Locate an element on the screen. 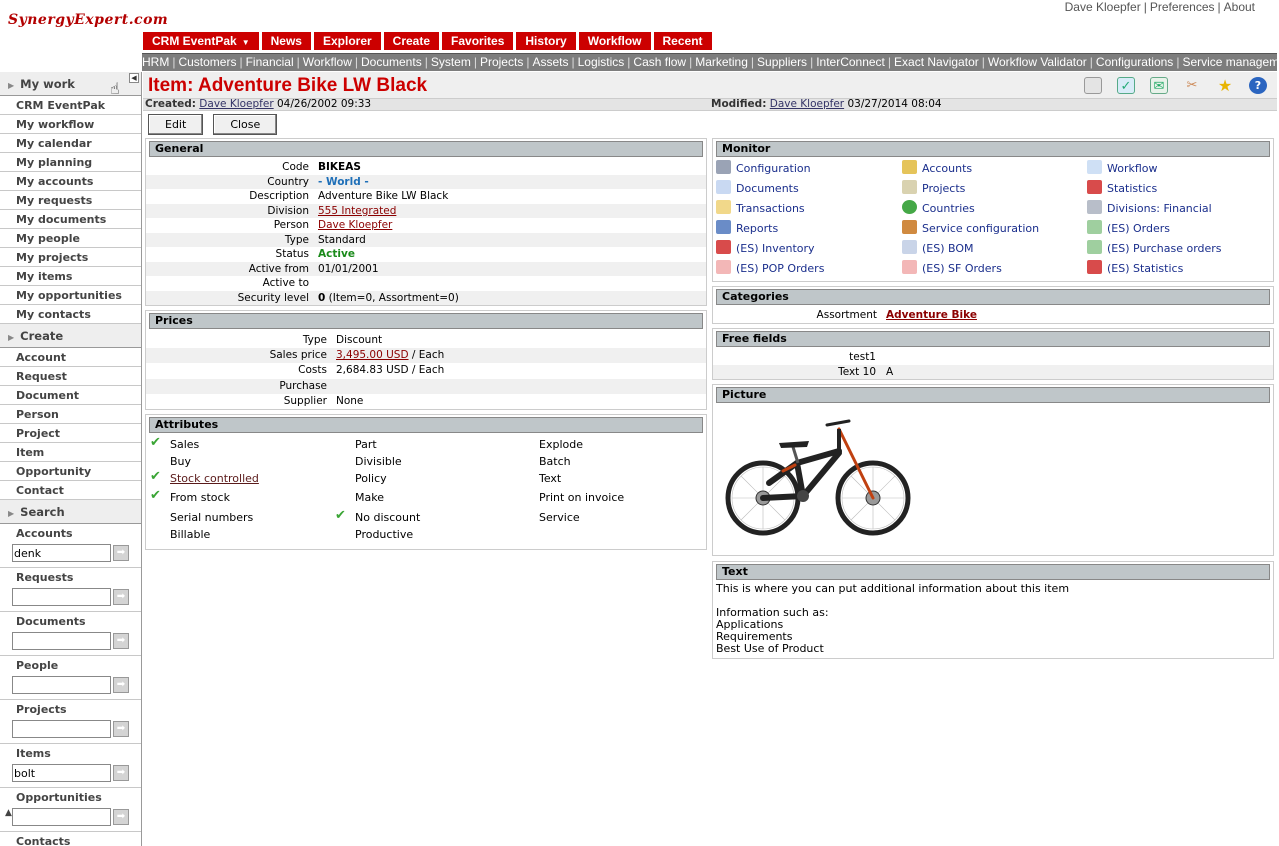 This screenshot has width=1279, height=846. create-header: ▶ Create is located at coordinates (70, 336).